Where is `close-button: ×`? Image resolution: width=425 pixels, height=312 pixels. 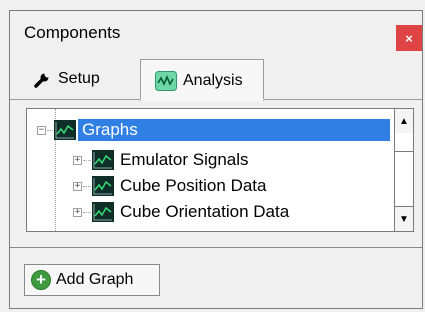
close-button: × is located at coordinates (409, 38).